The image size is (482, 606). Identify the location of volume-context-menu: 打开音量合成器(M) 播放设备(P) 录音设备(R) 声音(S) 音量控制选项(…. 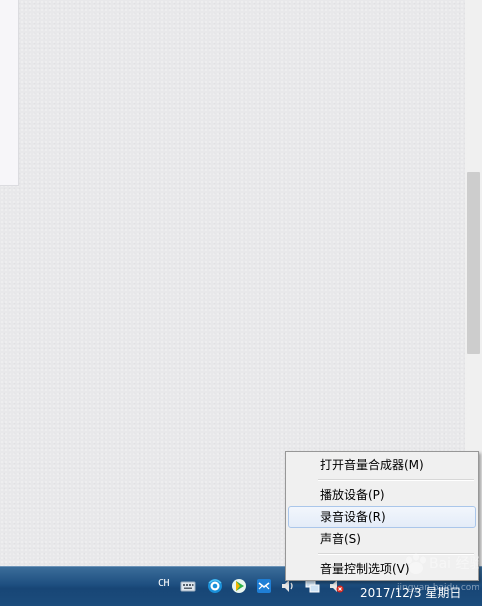
(382, 516).